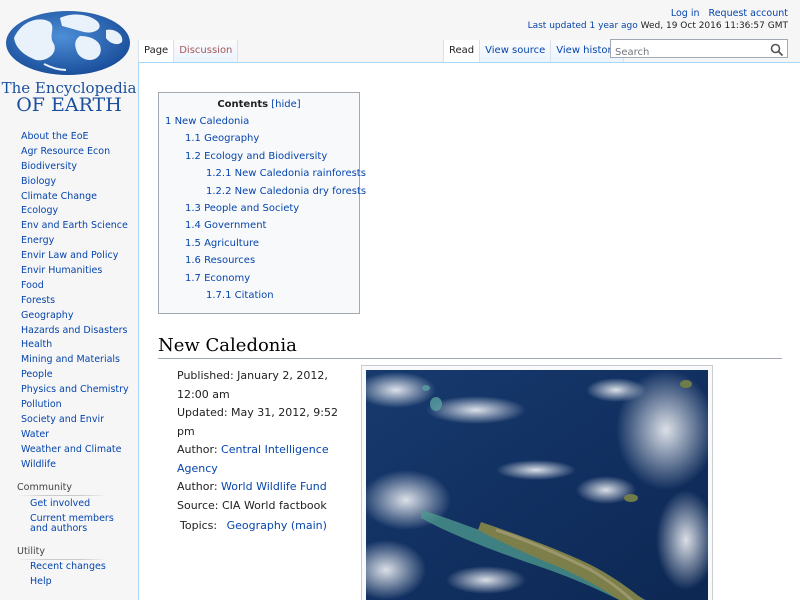  I want to click on toc-item: 1.5 Agriculture, so click(259, 243).